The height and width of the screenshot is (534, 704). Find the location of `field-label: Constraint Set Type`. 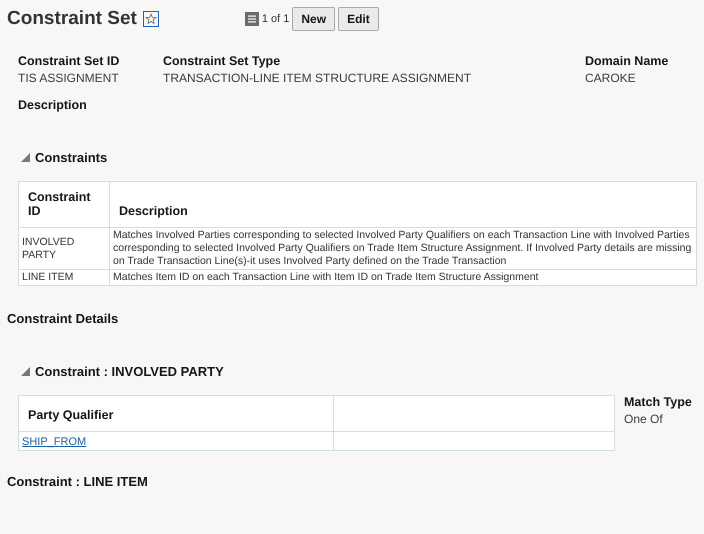

field-label: Constraint Set Type is located at coordinates (222, 61).